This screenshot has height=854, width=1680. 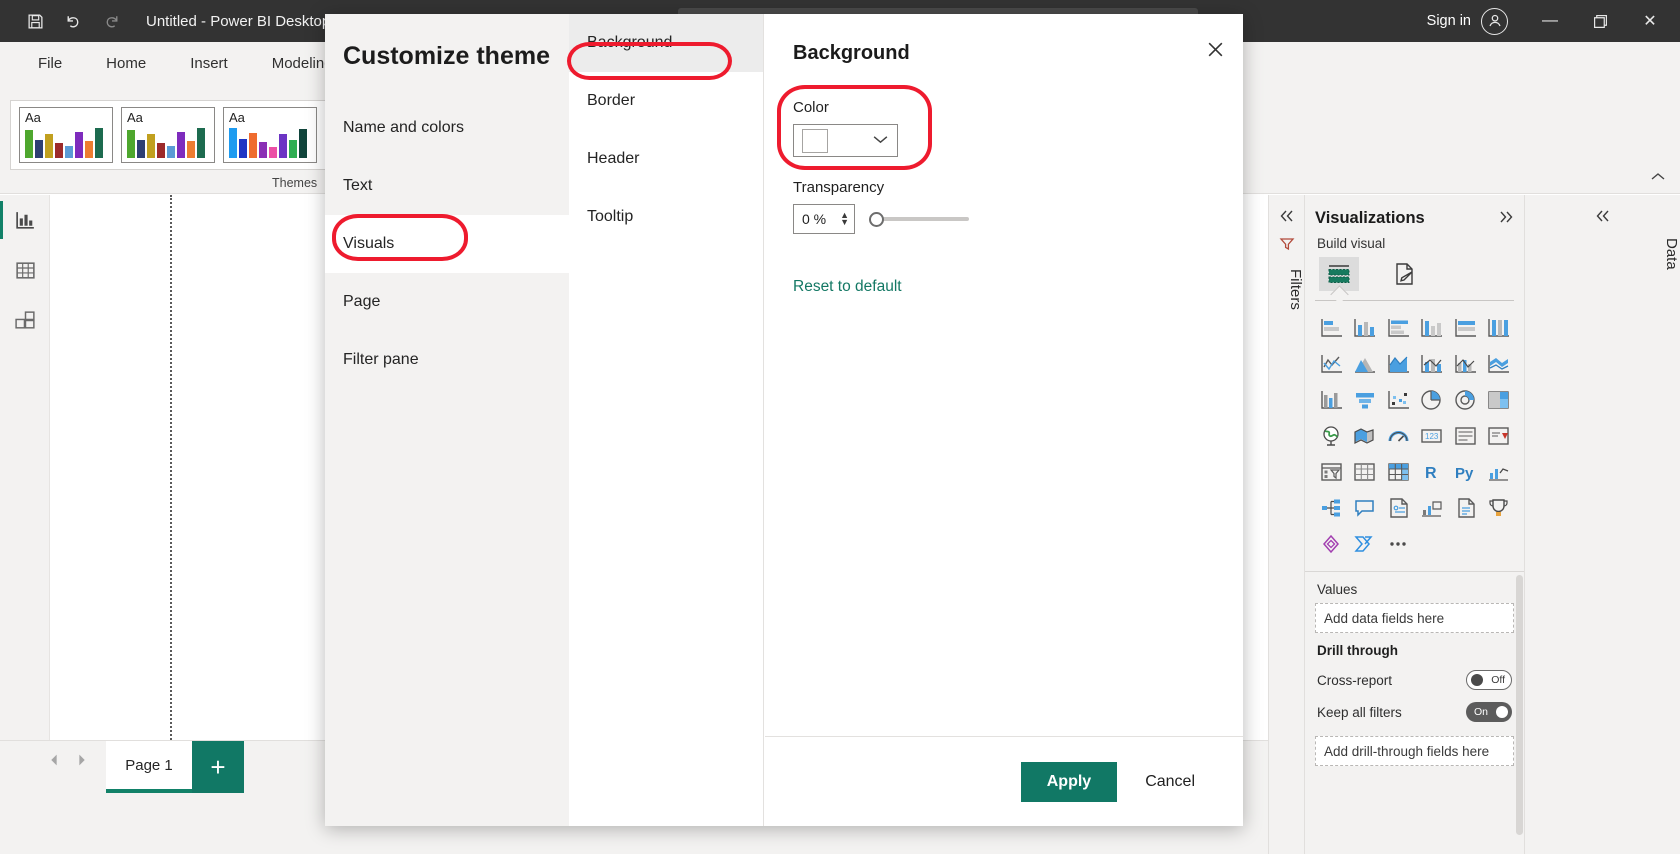 What do you see at coordinates (1449, 21) in the screenshot?
I see `sign-in-label: Sign in` at bounding box center [1449, 21].